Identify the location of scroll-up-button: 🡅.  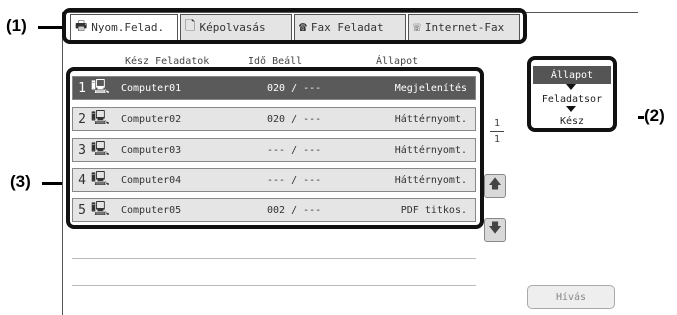
(495, 186).